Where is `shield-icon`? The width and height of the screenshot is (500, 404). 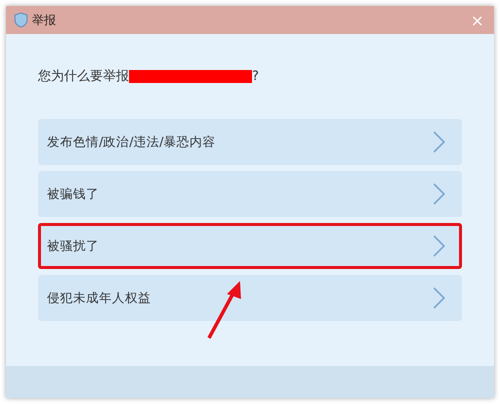 shield-icon is located at coordinates (21, 20).